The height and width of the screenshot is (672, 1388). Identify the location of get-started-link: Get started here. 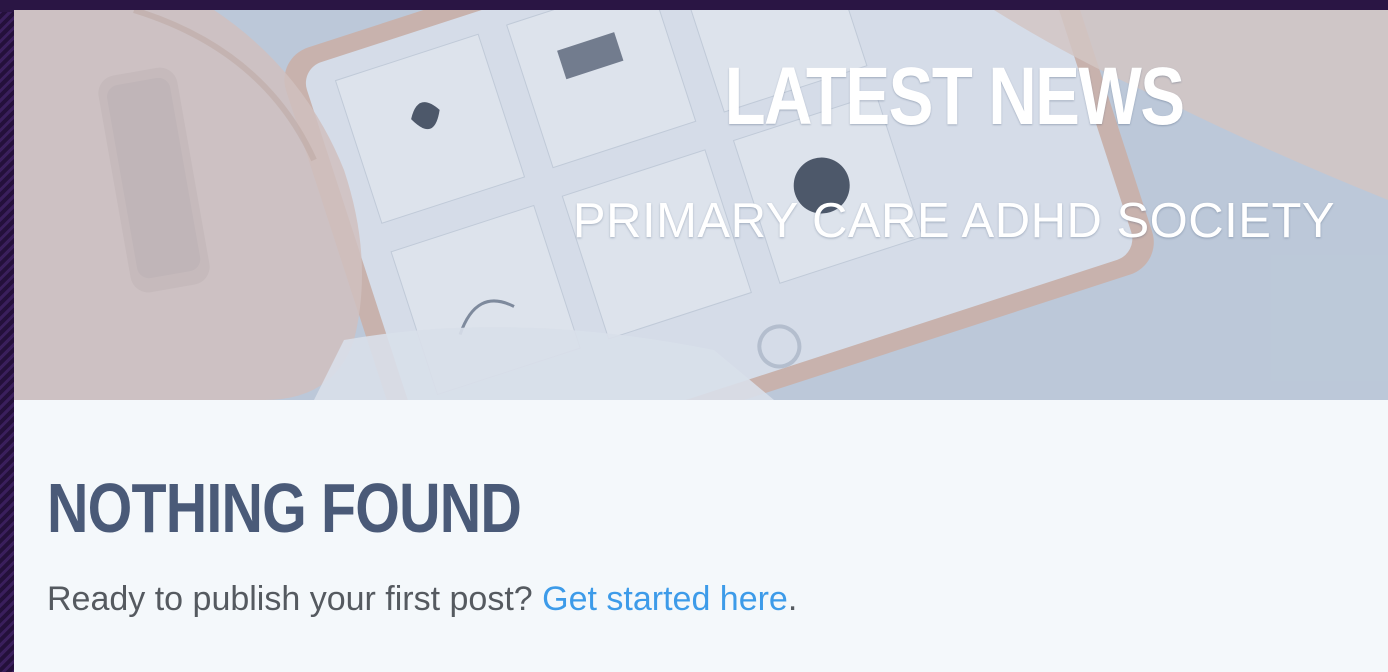
(665, 599).